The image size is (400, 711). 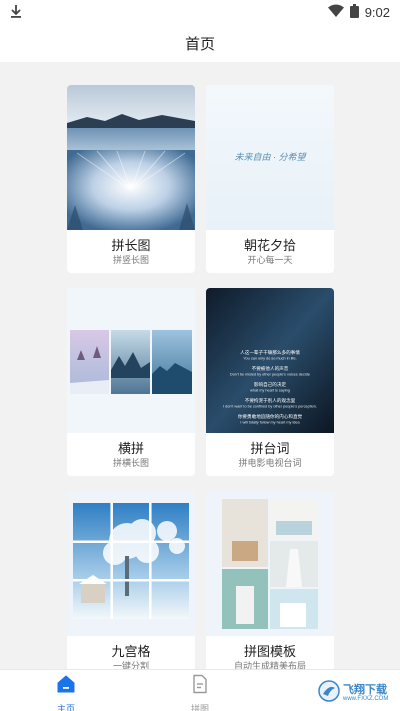 What do you see at coordinates (199, 707) in the screenshot?
I see `tab-collage-label: 拼图` at bounding box center [199, 707].